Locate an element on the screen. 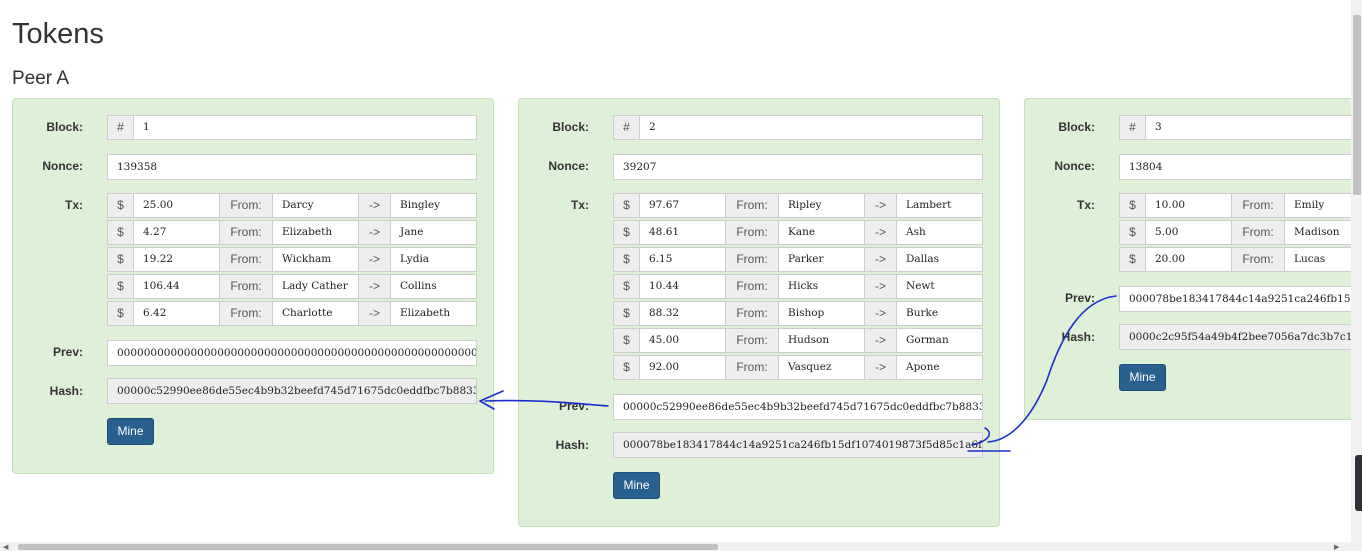 Image resolution: width=1362 pixels, height=551 pixels. tx-to-input: Burke is located at coordinates (939, 313).